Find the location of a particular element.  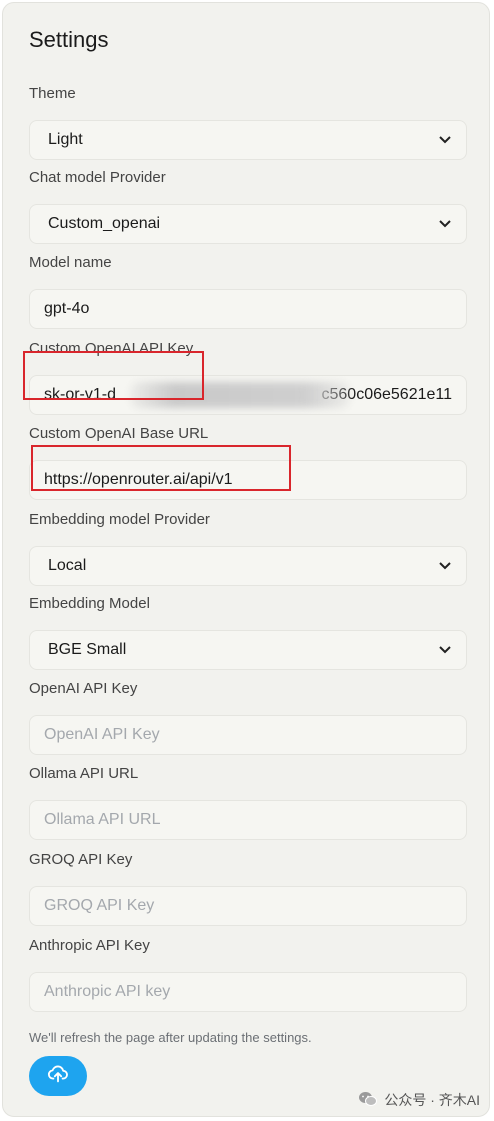

theme-field: Theme Light is located at coordinates (248, 122).